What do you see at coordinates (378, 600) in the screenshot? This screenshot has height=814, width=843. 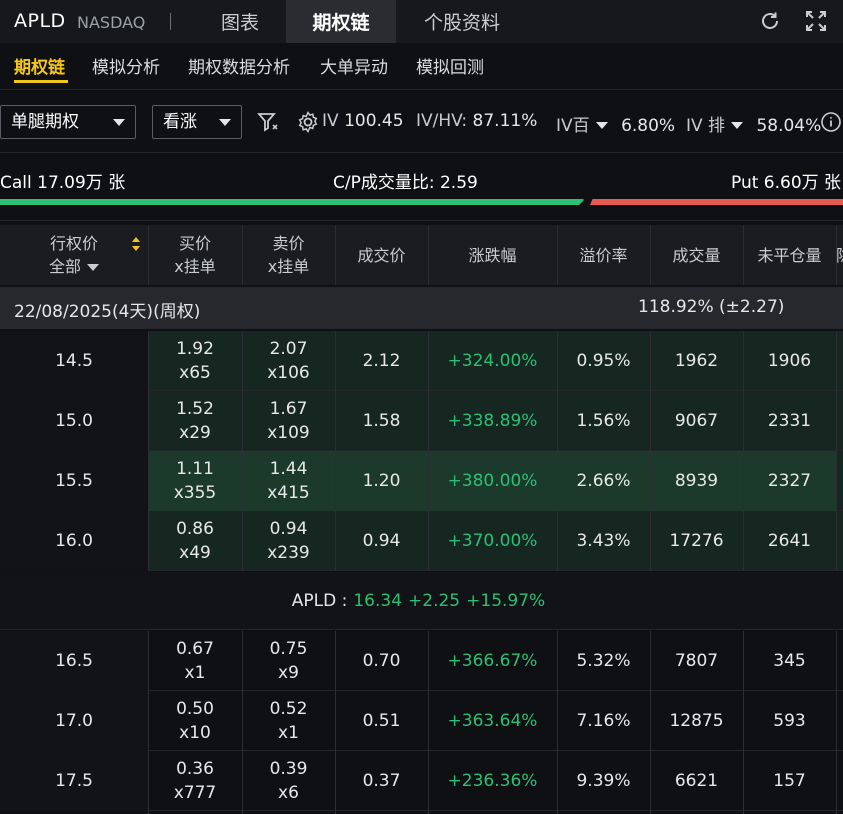 I see `underlying-price: 16.34` at bounding box center [378, 600].